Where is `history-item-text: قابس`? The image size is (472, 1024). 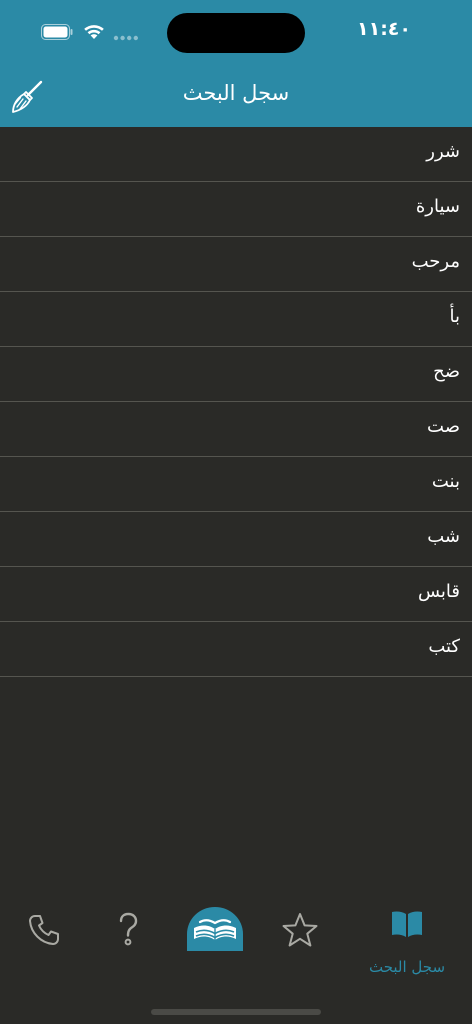
history-item-text: قابس is located at coordinates (438, 591).